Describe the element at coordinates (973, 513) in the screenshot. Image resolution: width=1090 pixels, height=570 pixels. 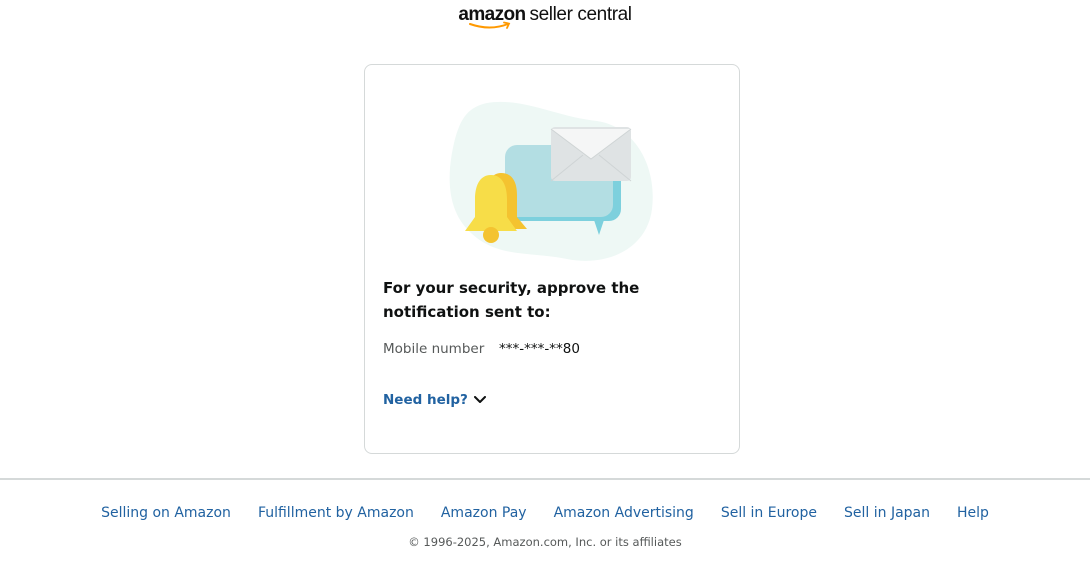
I see `footer-link-help: Help` at that location.